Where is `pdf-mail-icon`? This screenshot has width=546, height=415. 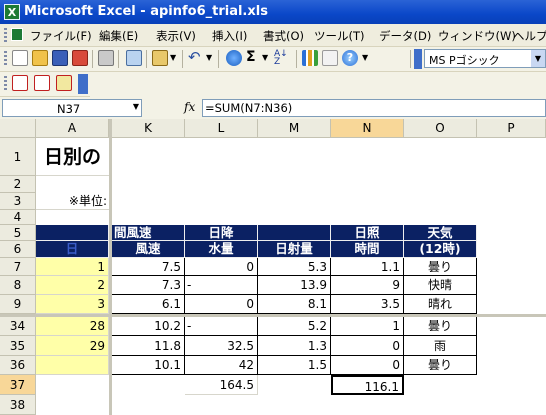
pdf-mail-icon is located at coordinates (42, 83).